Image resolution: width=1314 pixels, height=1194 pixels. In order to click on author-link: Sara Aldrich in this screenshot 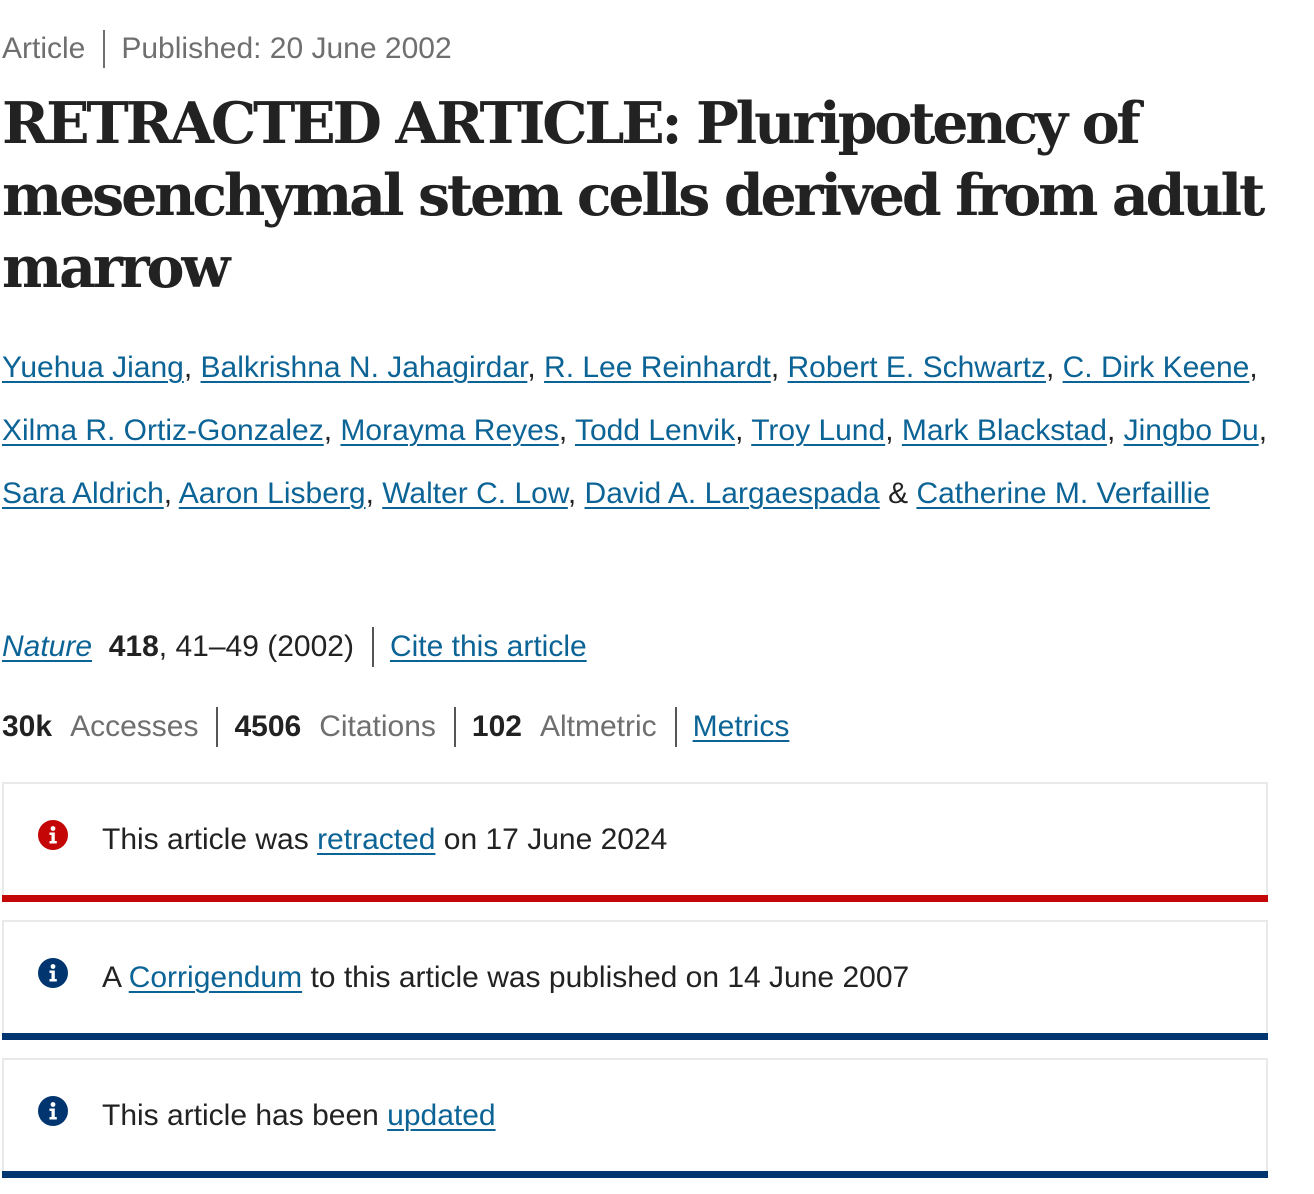, I will do `click(83, 493)`.